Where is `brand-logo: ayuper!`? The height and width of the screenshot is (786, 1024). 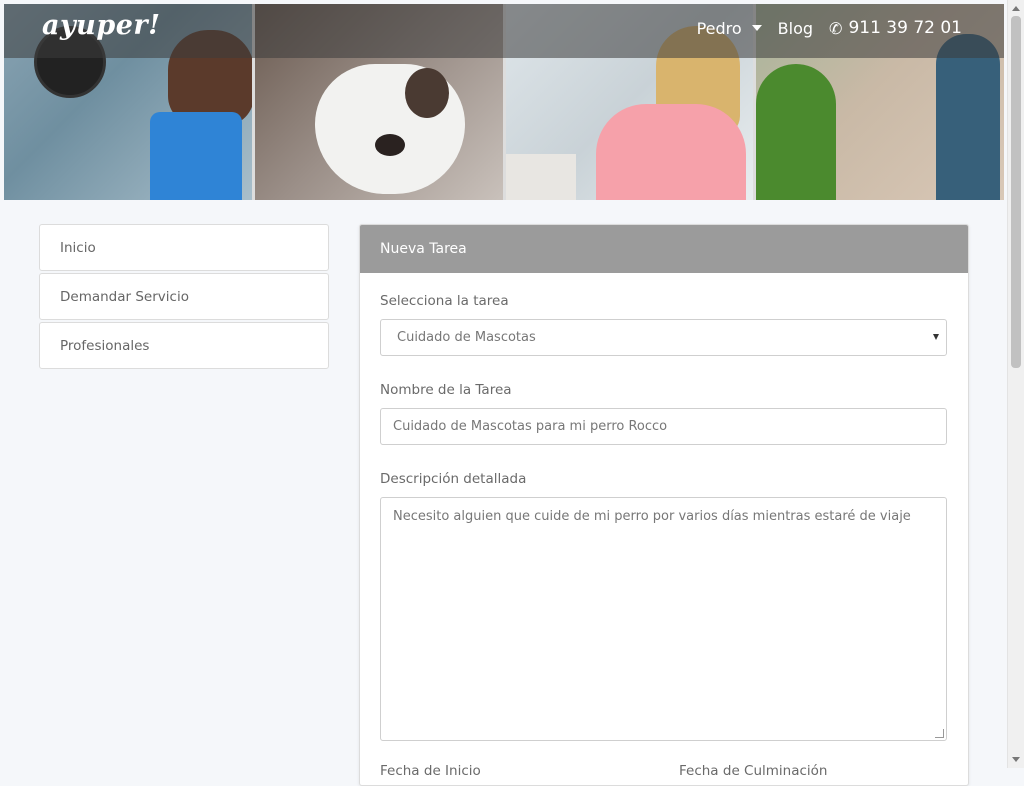 brand-logo: ayuper! is located at coordinates (101, 25).